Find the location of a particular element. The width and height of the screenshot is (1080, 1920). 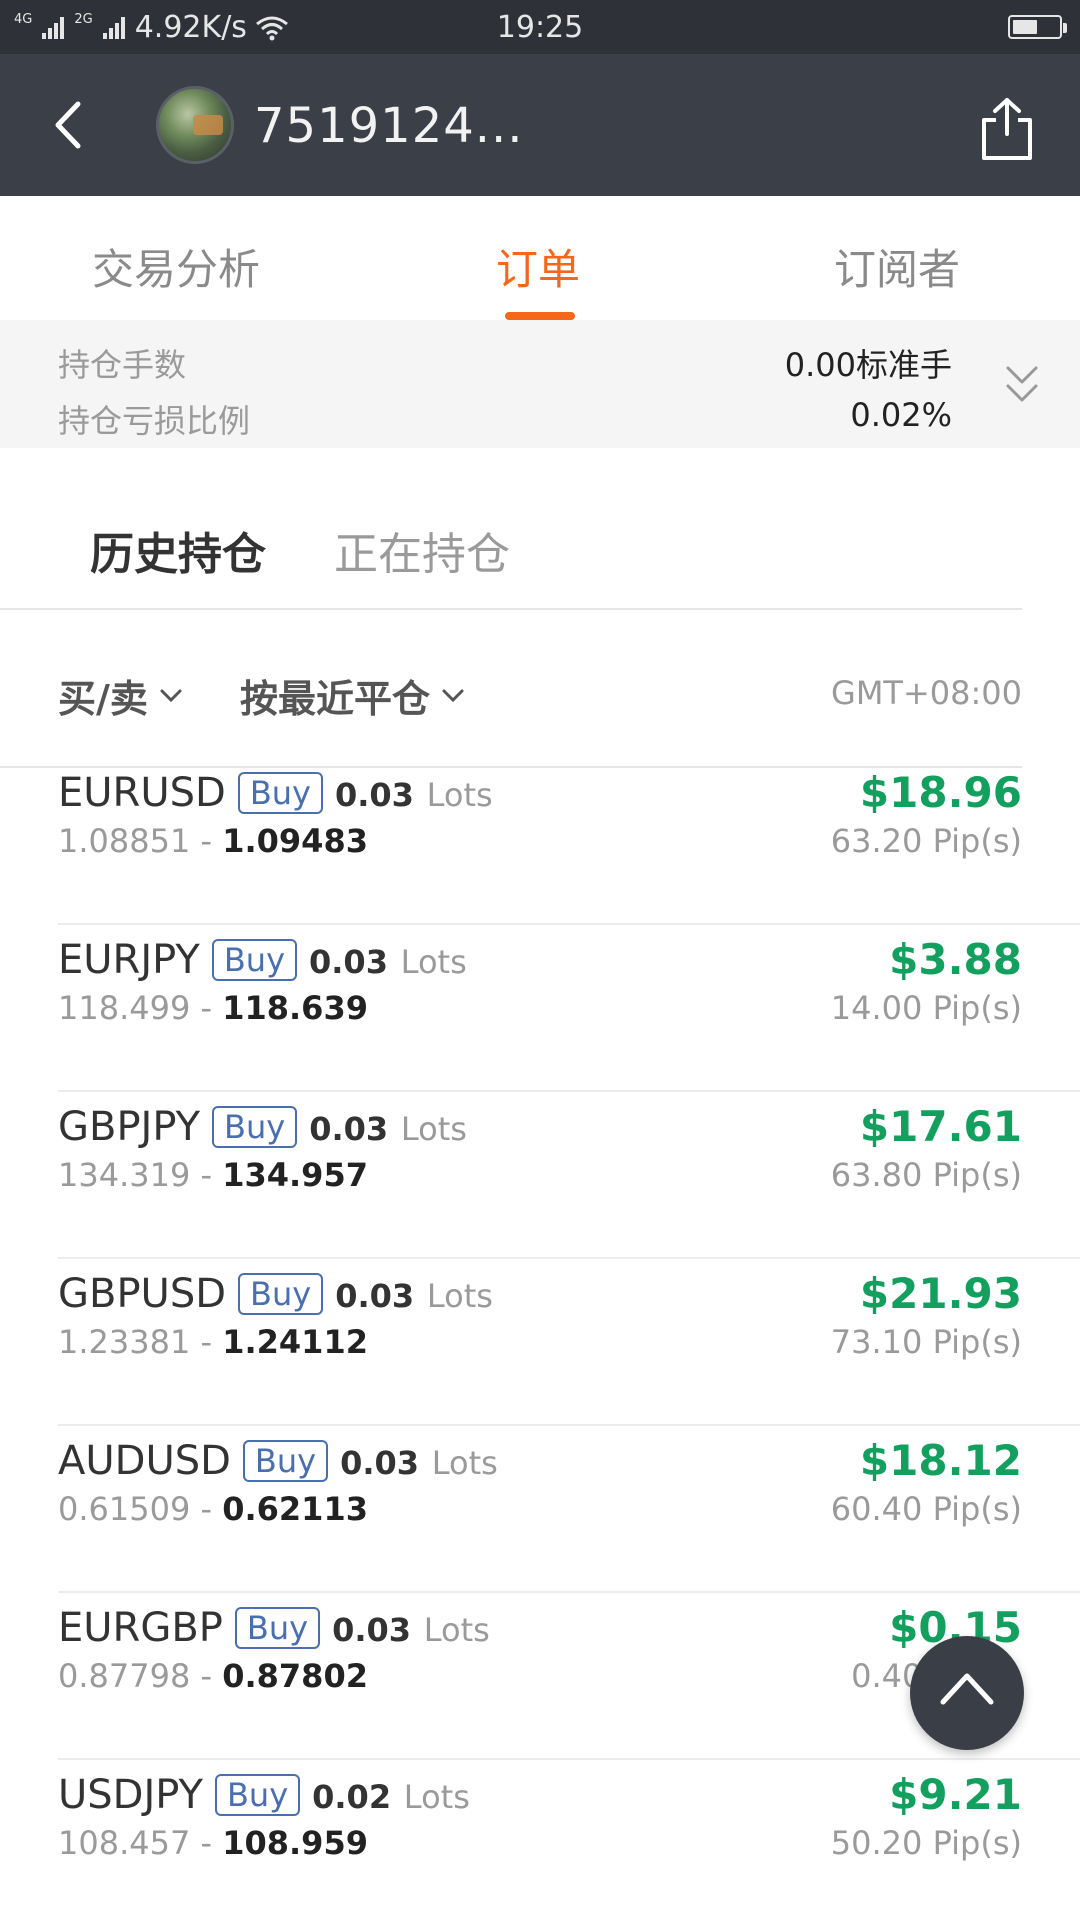

order-profit: $18.96 is located at coordinates (940, 792).